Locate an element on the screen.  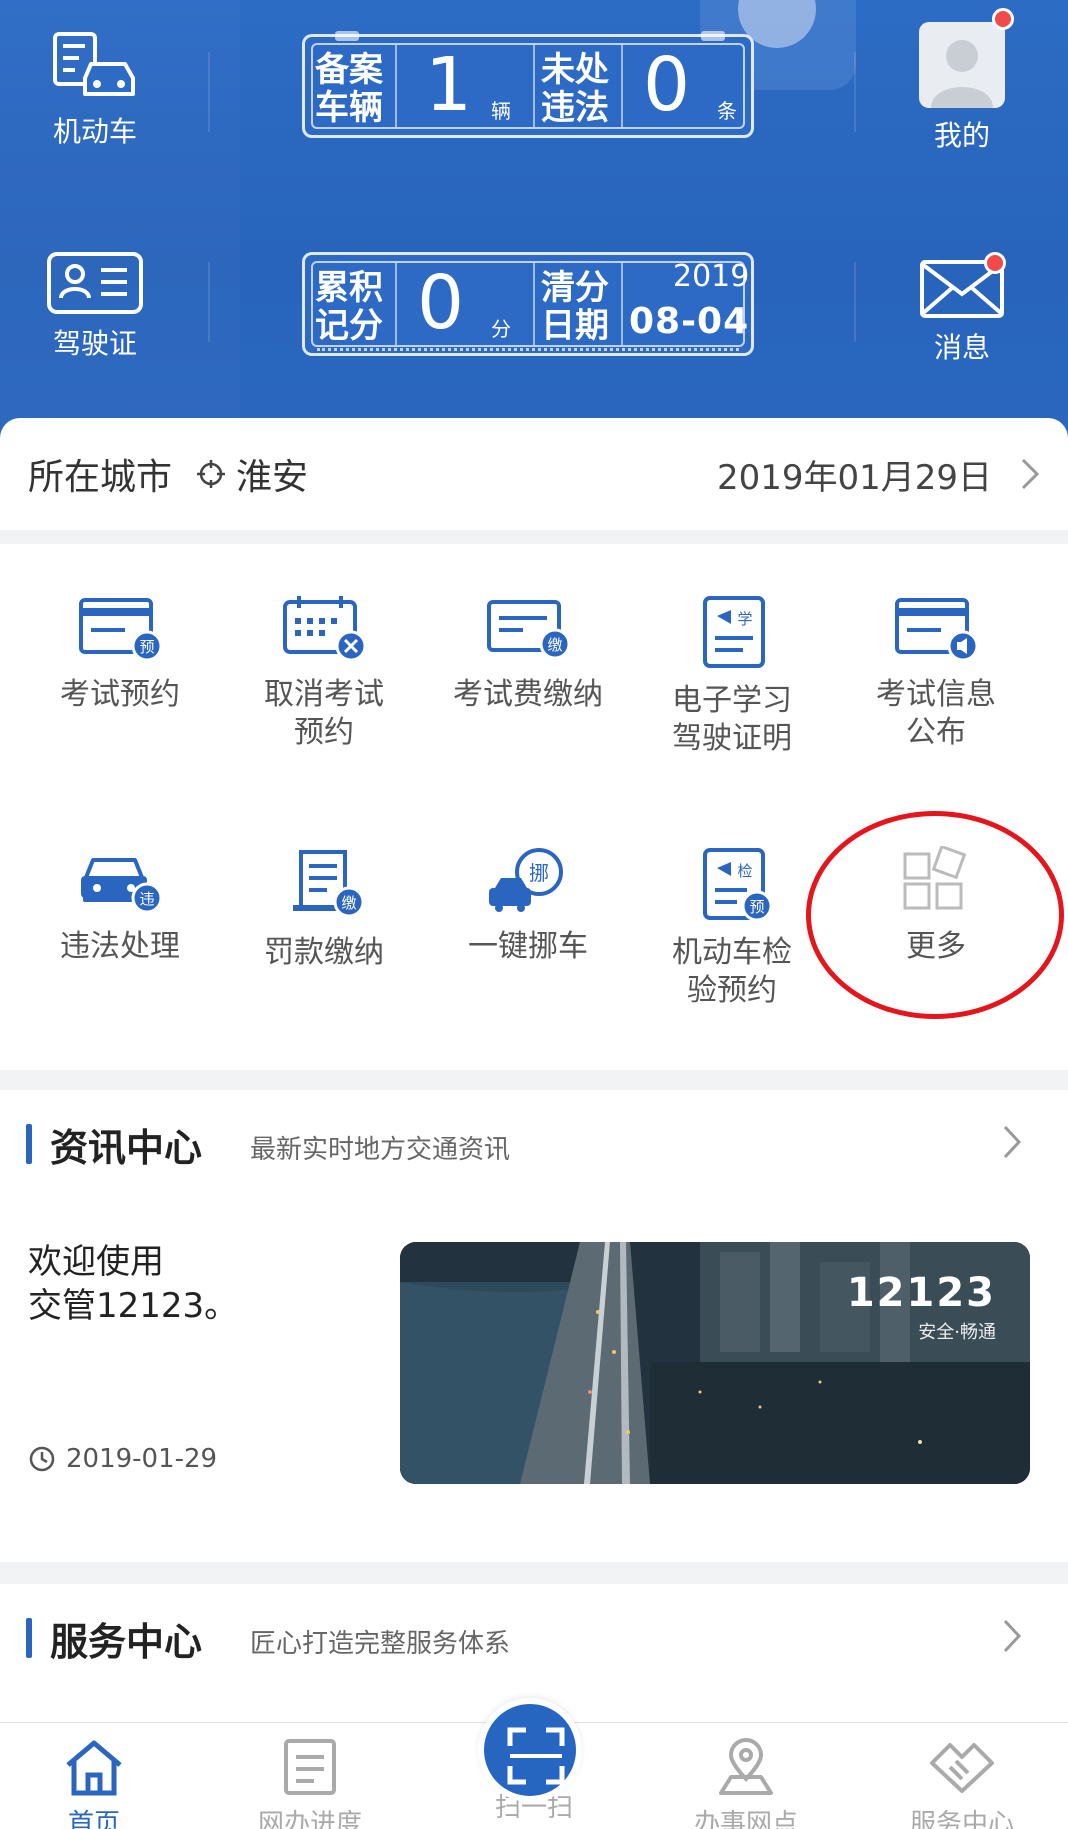
nav-service-points: 办事网点 is located at coordinates (746, 1783).